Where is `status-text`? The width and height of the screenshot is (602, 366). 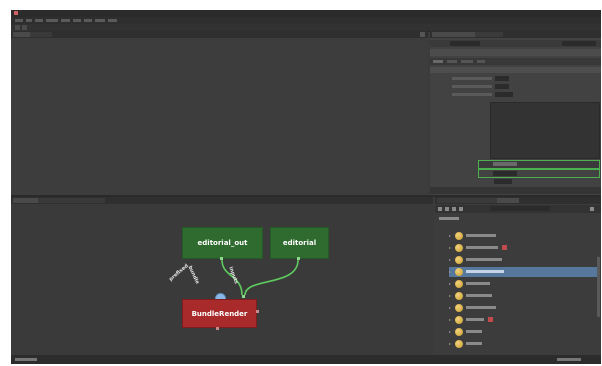 status-text is located at coordinates (26, 359).